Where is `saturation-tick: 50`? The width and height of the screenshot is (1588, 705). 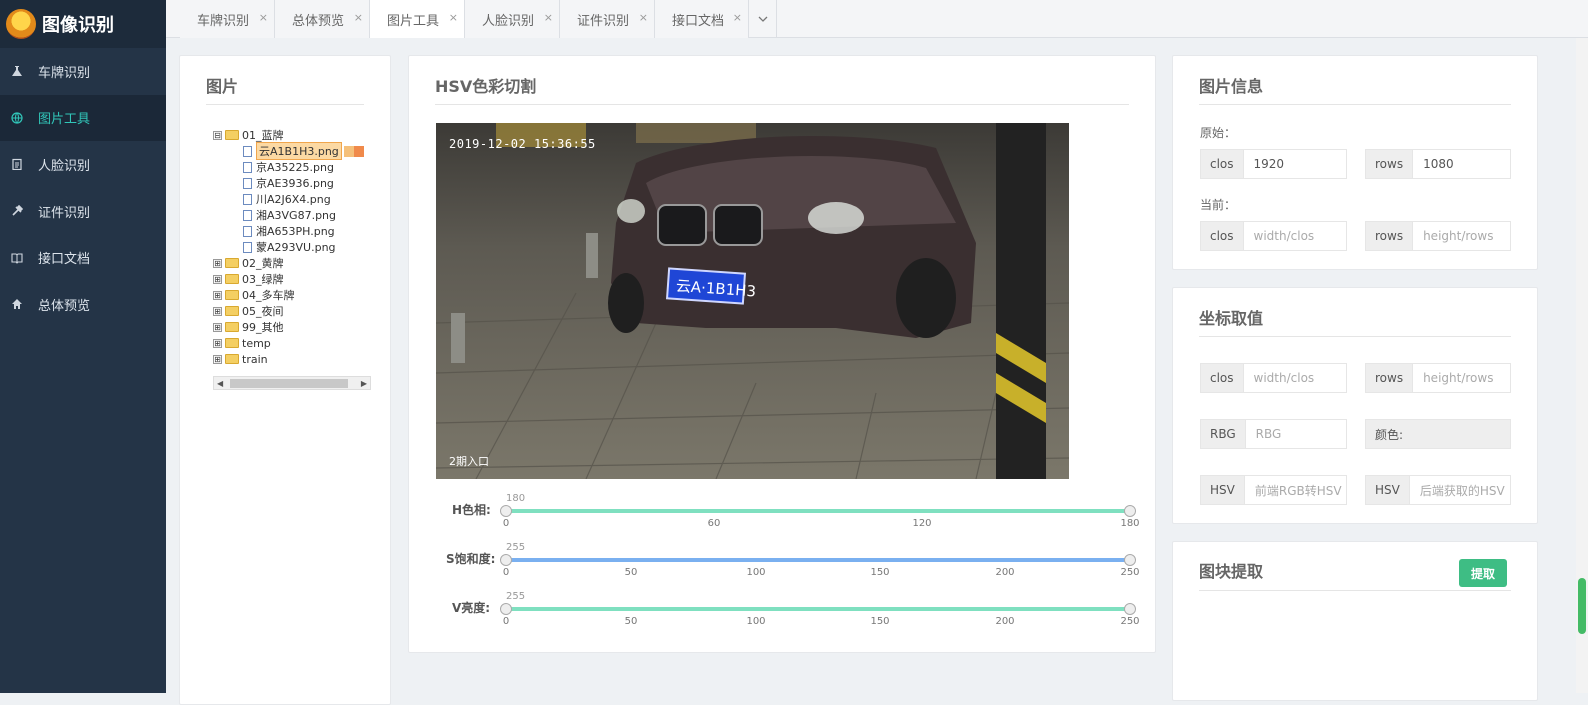
saturation-tick: 50 is located at coordinates (631, 572).